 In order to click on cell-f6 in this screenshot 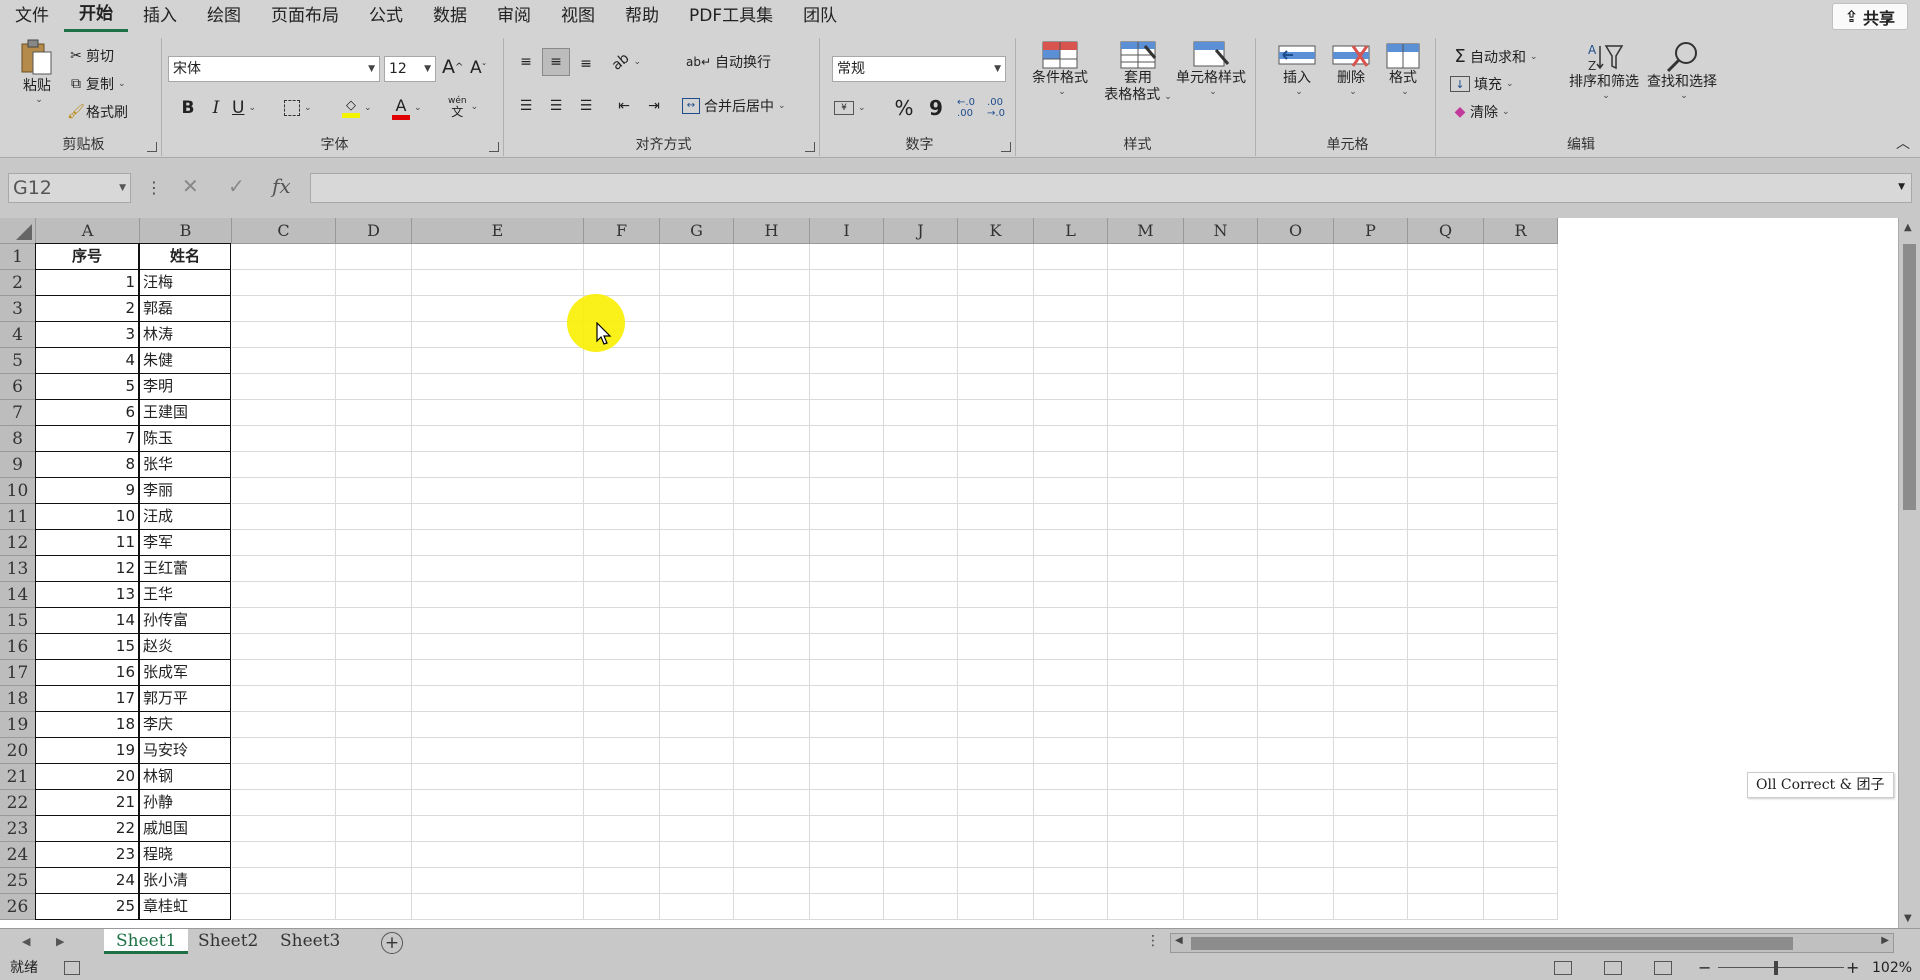, I will do `click(622, 387)`.